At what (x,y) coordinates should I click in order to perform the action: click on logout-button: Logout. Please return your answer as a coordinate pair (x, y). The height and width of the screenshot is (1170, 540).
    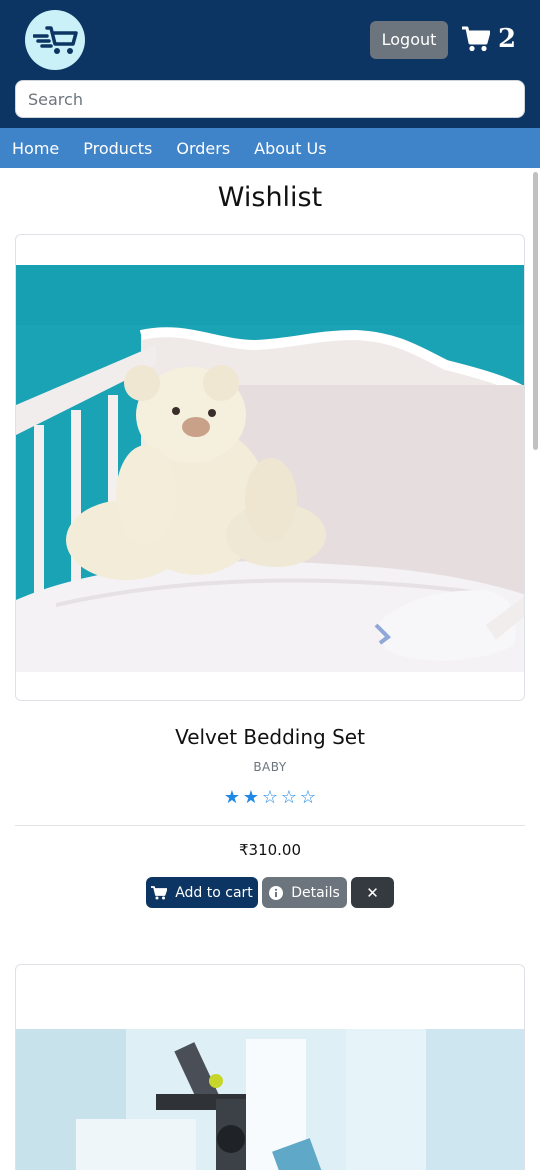
    Looking at the image, I should click on (409, 40).